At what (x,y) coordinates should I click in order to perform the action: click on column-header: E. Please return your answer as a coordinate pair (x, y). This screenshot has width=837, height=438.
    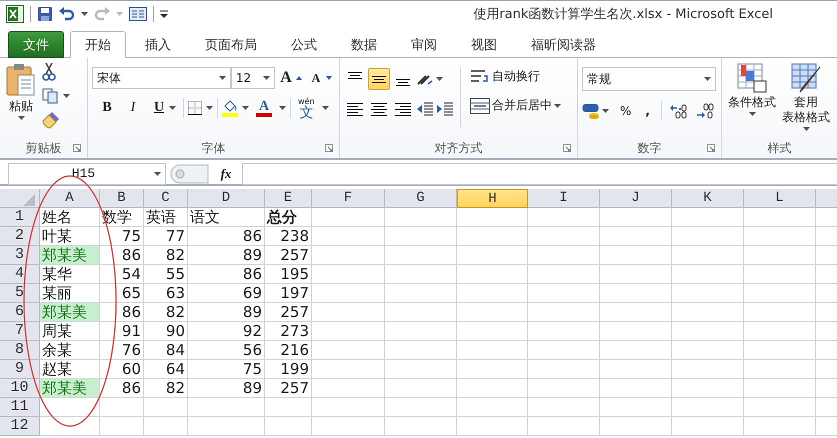
    Looking at the image, I should click on (288, 198).